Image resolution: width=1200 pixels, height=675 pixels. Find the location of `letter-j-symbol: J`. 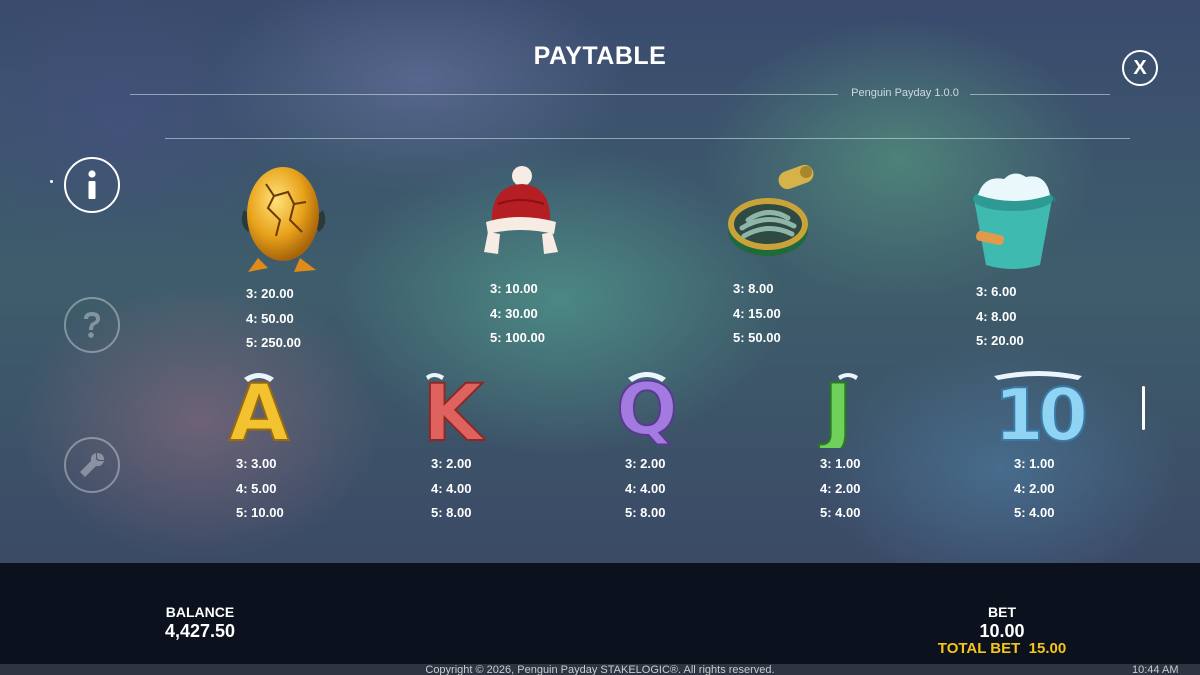

letter-j-symbol: J is located at coordinates (837, 408).